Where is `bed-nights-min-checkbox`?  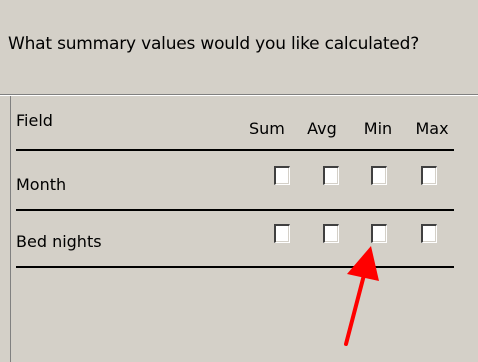 bed-nights-min-checkbox is located at coordinates (379, 233).